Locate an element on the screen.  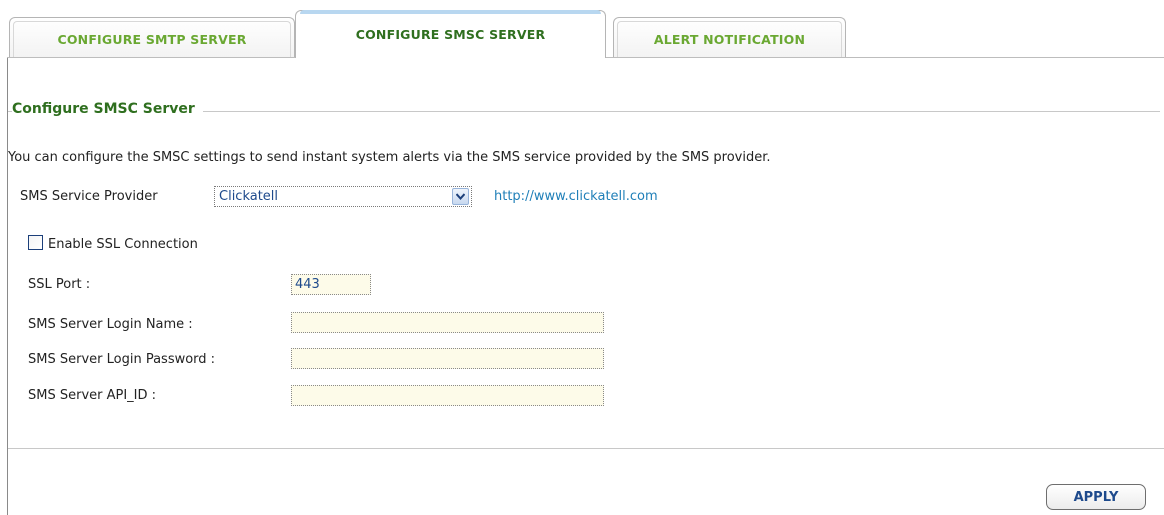
tab-label: CONFIGURE SMTP SERVER is located at coordinates (152, 39).